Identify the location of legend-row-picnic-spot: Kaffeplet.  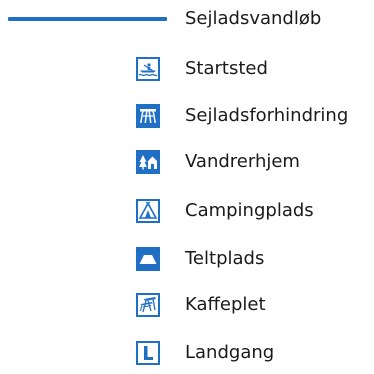
(187, 305).